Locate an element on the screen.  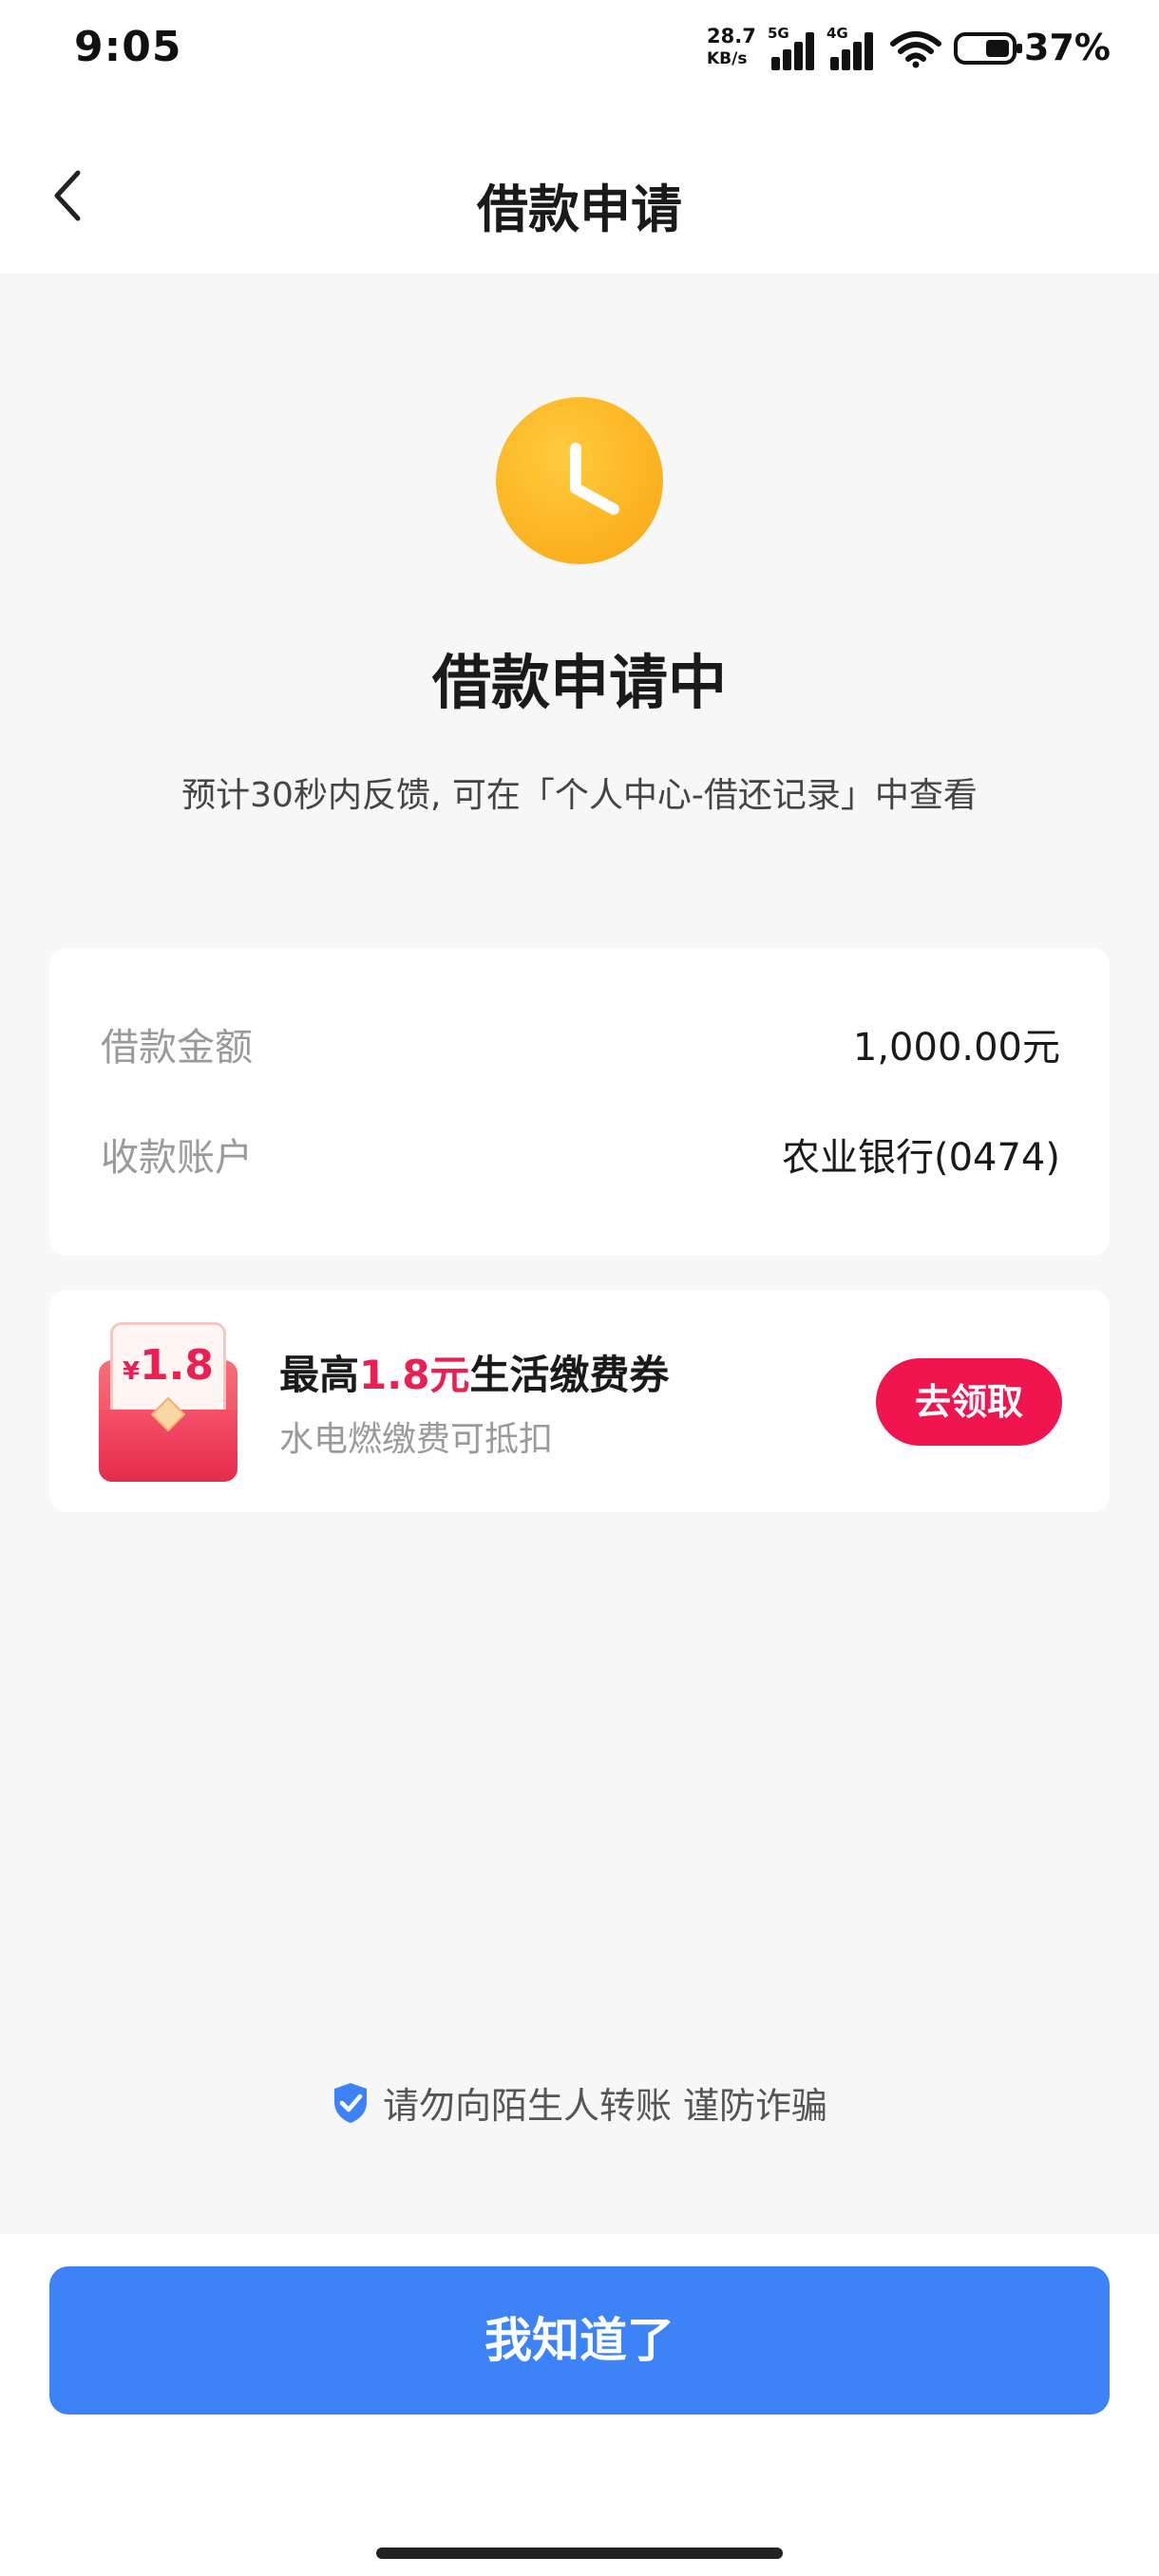
signal-5g-label: 5G is located at coordinates (778, 33).